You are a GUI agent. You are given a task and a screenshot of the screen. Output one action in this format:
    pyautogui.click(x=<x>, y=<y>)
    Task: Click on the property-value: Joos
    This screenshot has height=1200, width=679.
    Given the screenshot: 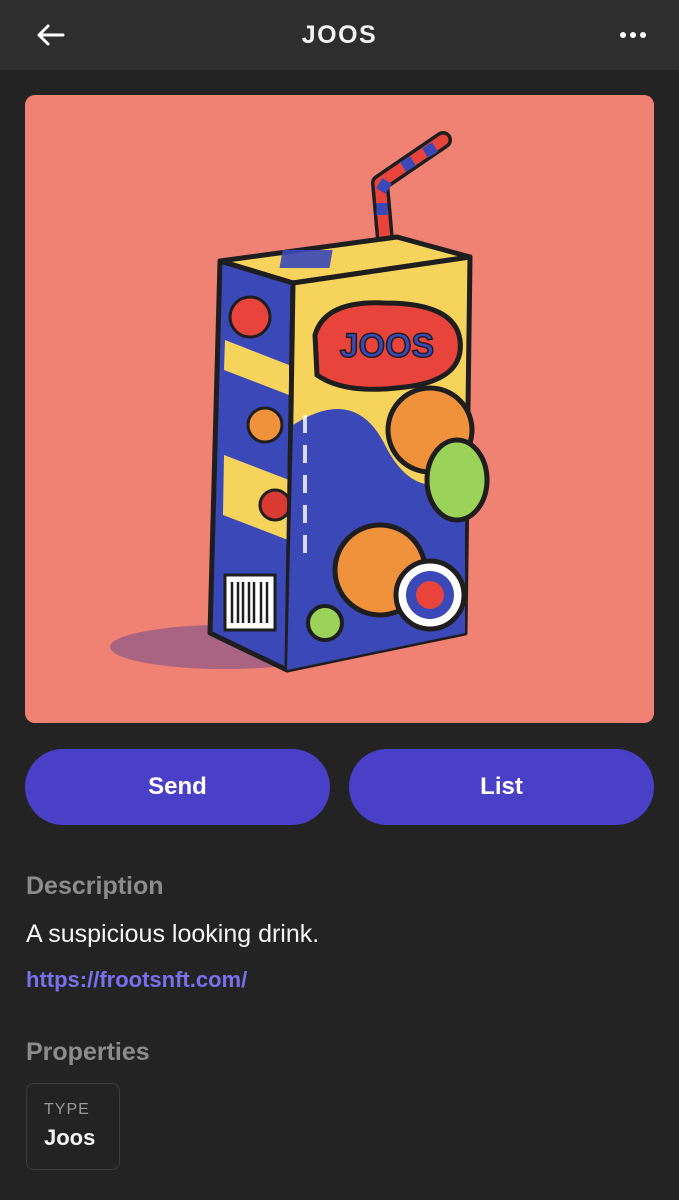 What is the action you would take?
    pyautogui.click(x=70, y=1137)
    